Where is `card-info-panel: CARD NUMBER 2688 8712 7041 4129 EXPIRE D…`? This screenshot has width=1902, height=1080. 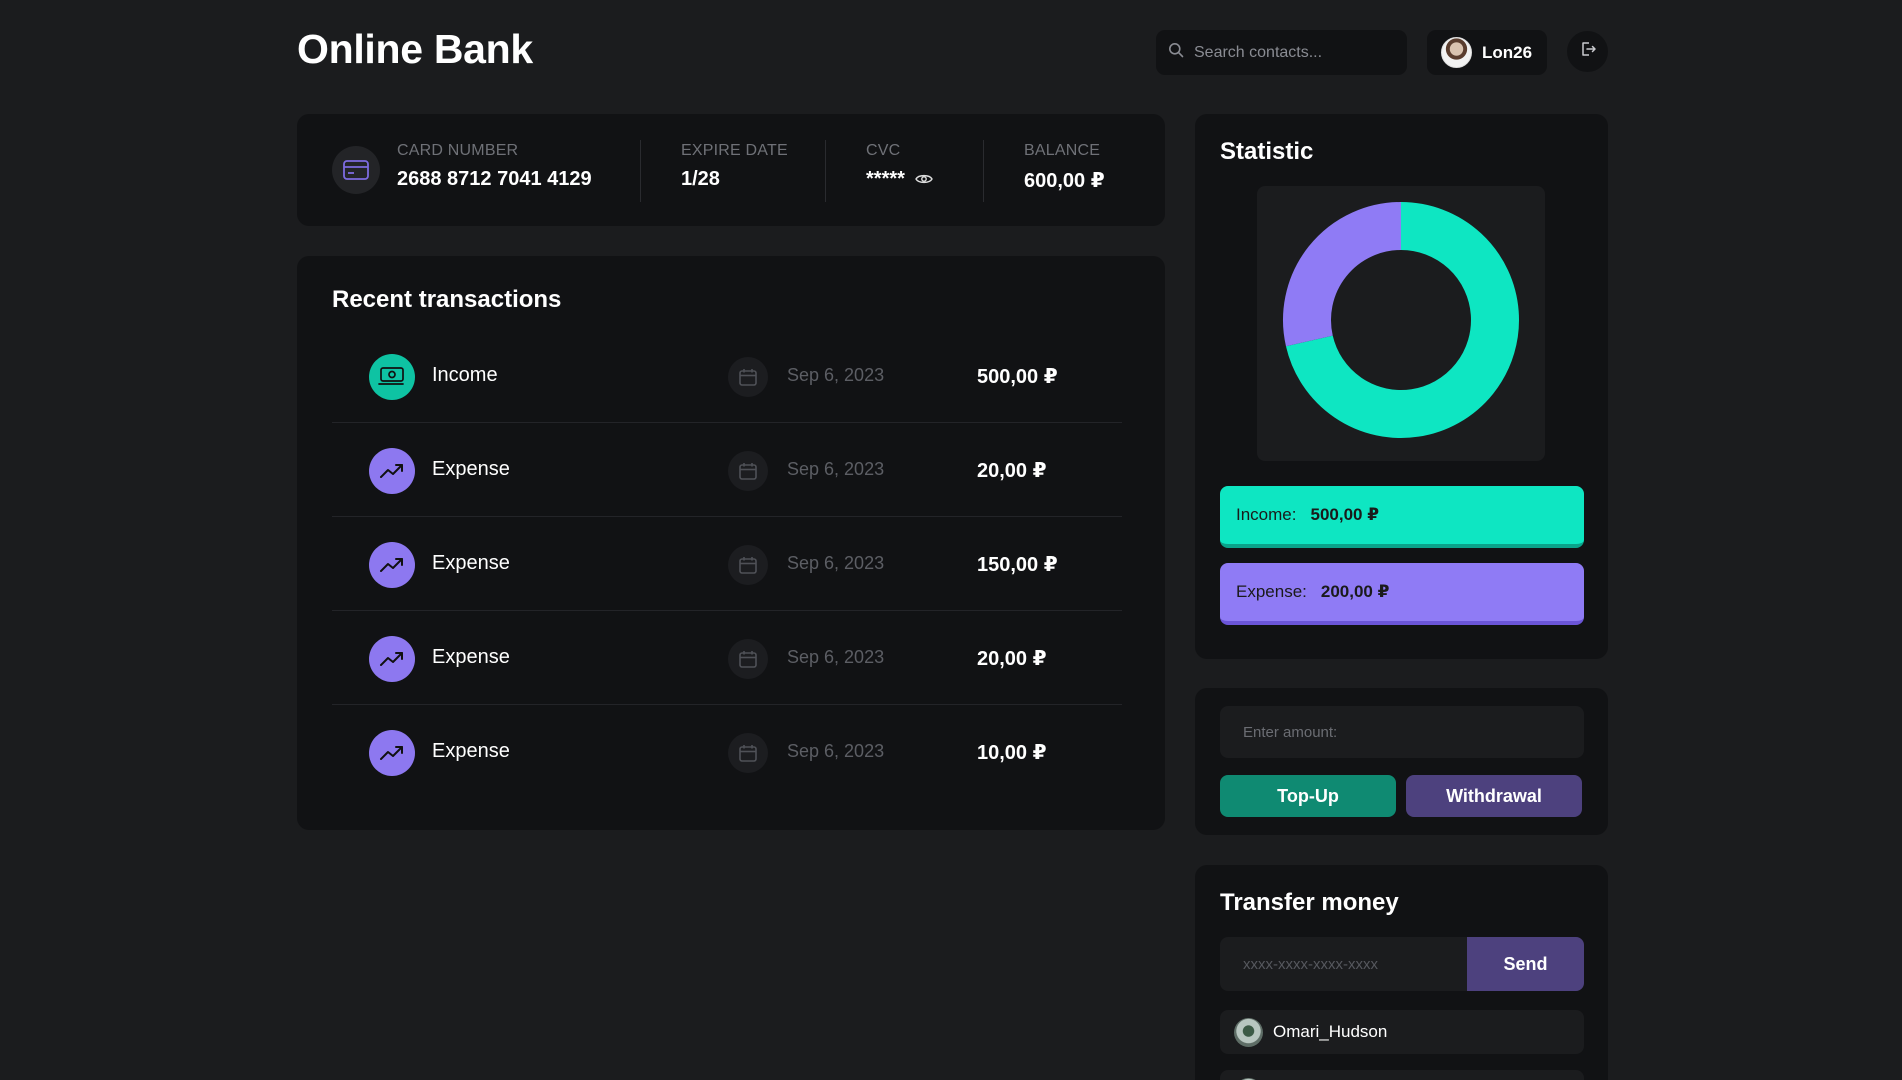
card-info-panel: CARD NUMBER 2688 8712 7041 4129 EXPIRE D… is located at coordinates (731, 170).